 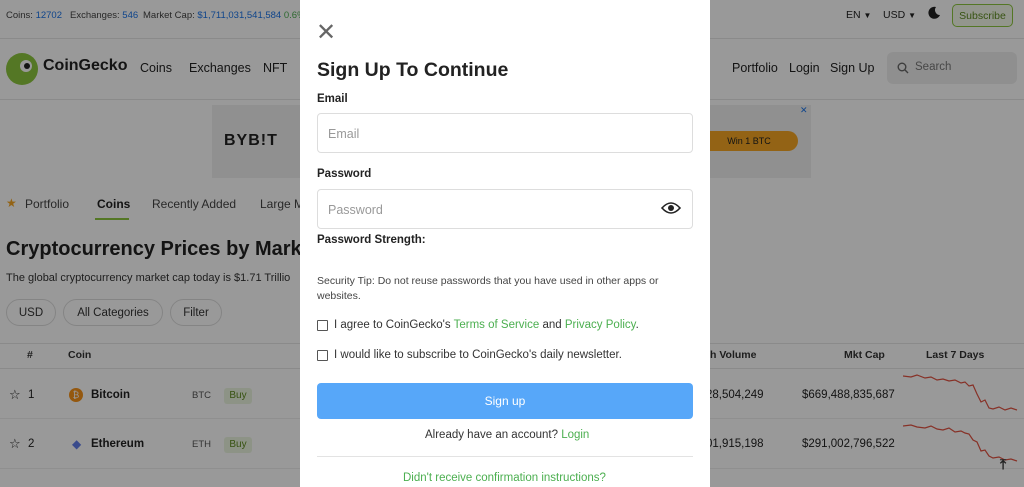 I want to click on password-field: Password, so click(x=505, y=209).